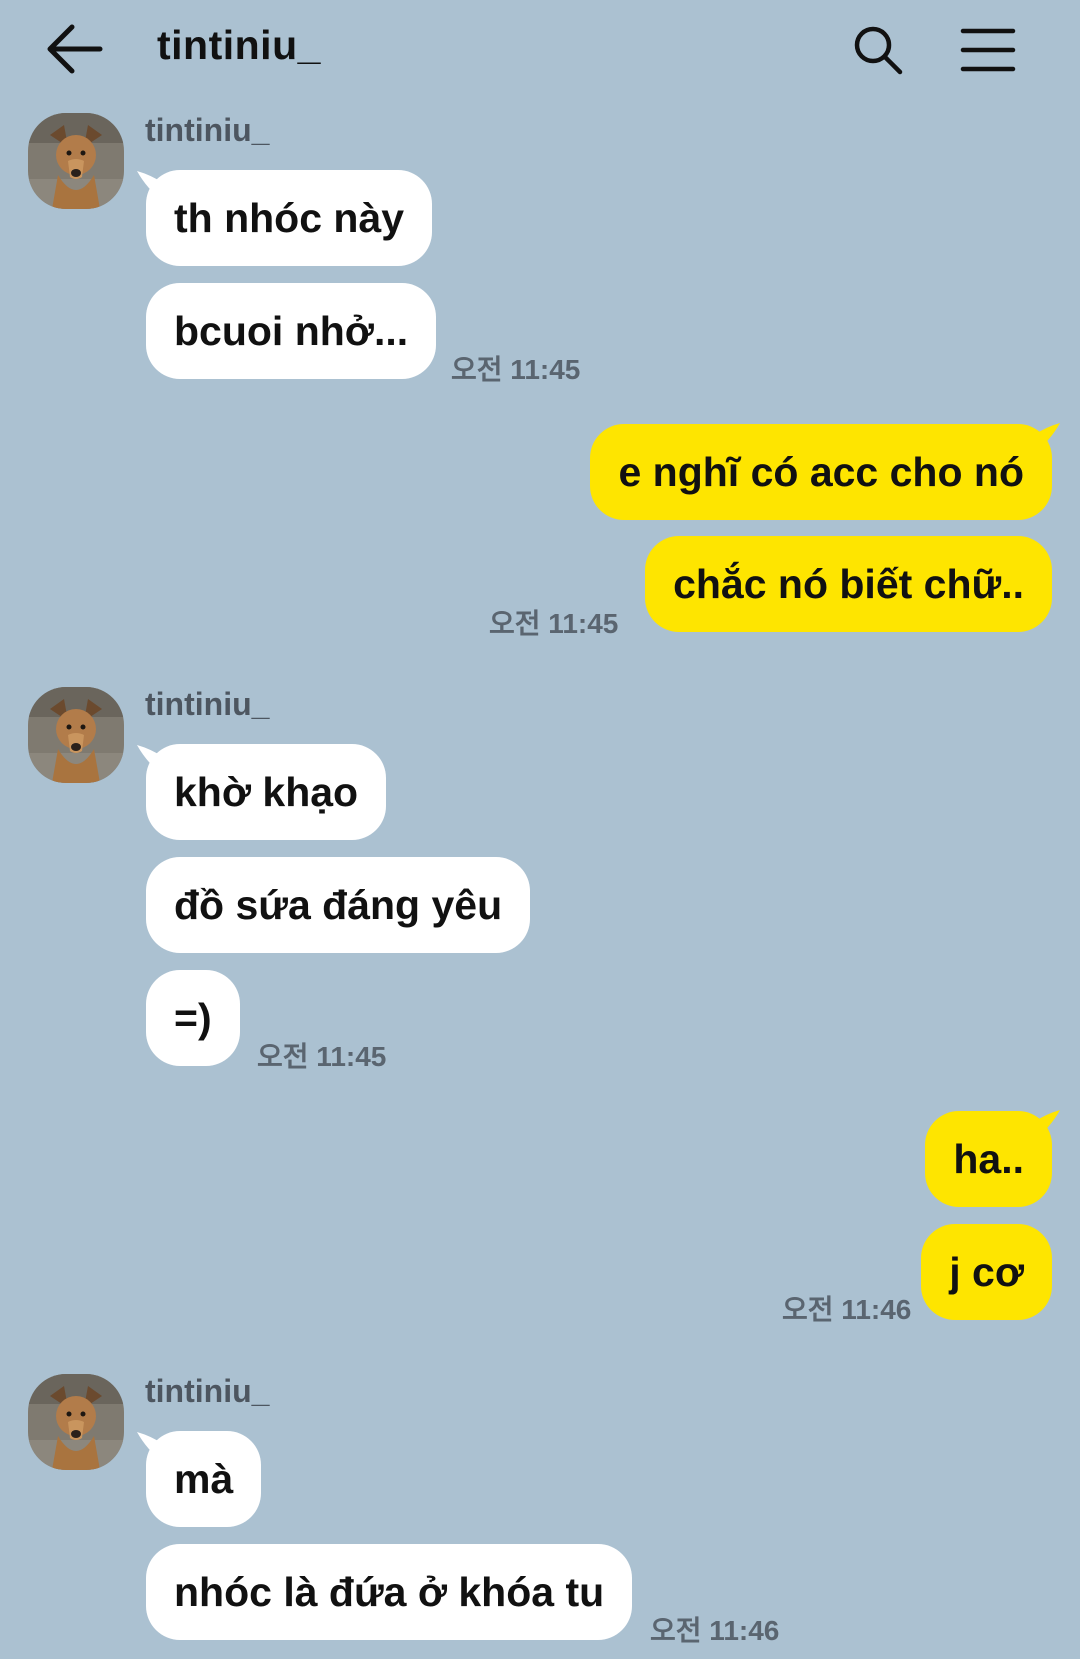 The image size is (1080, 1659). Describe the element at coordinates (878, 50) in the screenshot. I see `search-icon` at that location.